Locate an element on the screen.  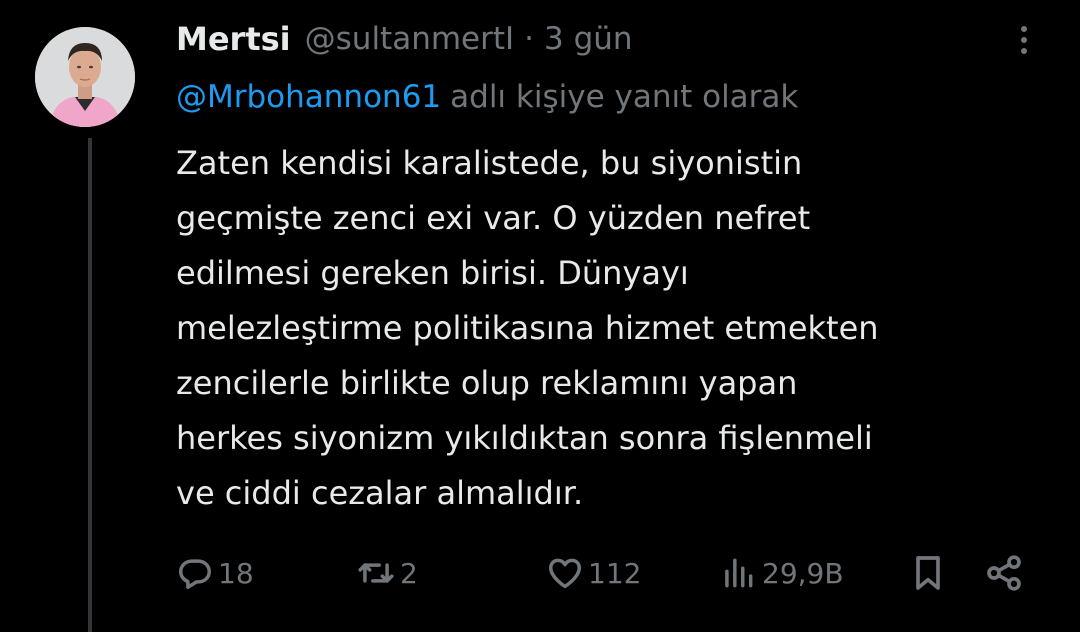
avatar-photo is located at coordinates (85, 77).